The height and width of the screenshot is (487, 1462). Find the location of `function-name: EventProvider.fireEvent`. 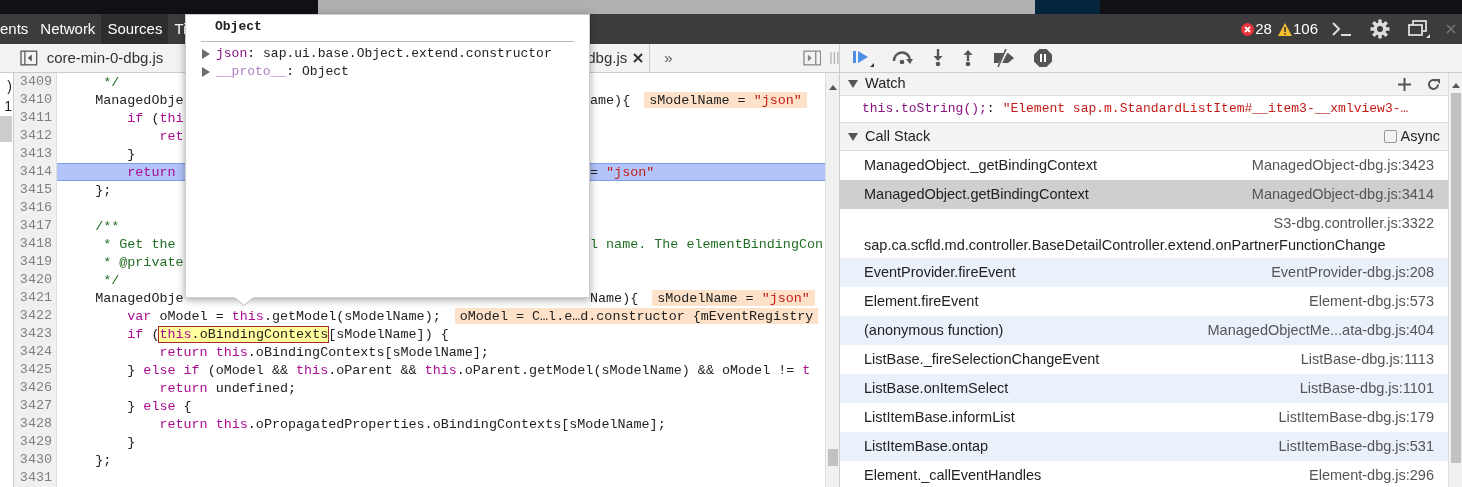

function-name: EventProvider.fireEvent is located at coordinates (940, 272).